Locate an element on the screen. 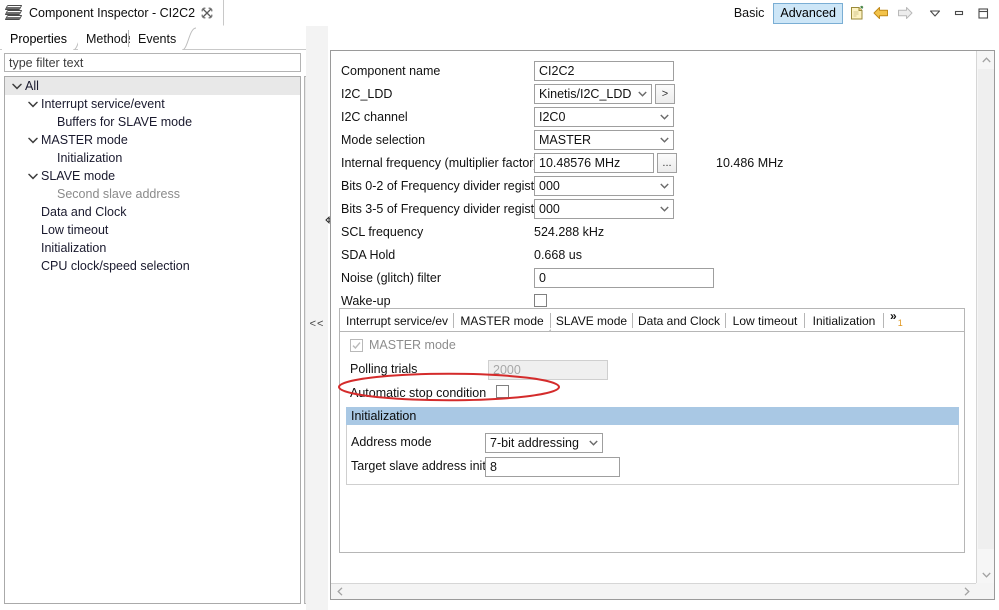 The height and width of the screenshot is (610, 999). category-tab-label: MASTER mode is located at coordinates (502, 320).